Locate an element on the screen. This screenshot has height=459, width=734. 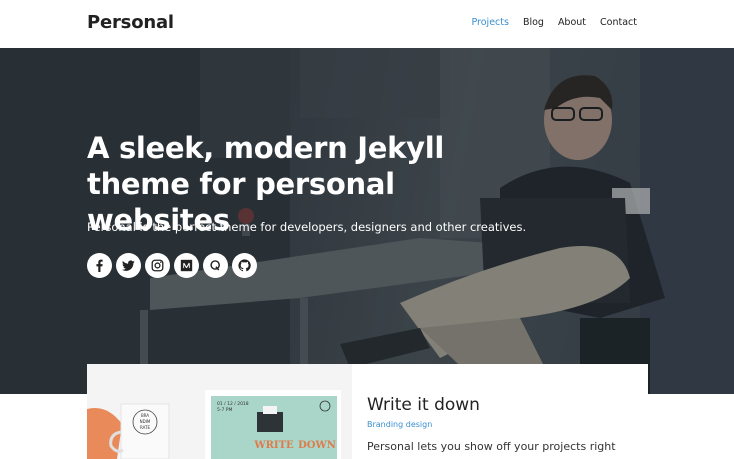
svg-text: DOWN is located at coordinates (317, 445).